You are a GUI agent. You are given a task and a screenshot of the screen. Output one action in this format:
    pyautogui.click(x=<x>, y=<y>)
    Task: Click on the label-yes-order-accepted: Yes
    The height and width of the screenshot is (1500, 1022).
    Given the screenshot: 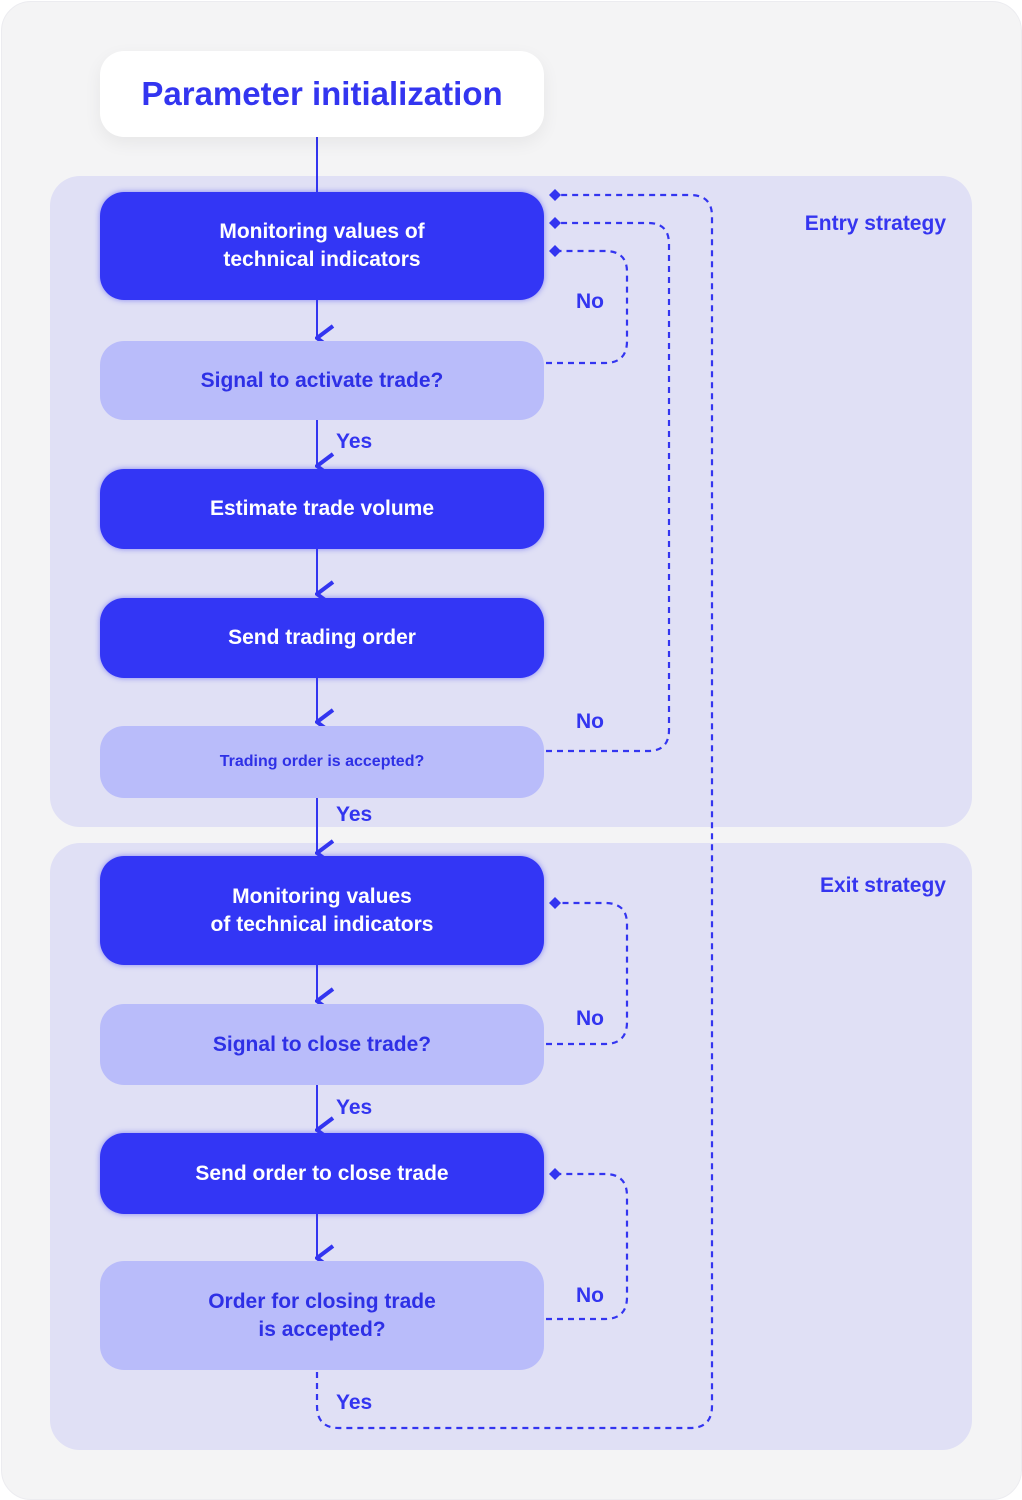 What is the action you would take?
    pyautogui.click(x=354, y=814)
    